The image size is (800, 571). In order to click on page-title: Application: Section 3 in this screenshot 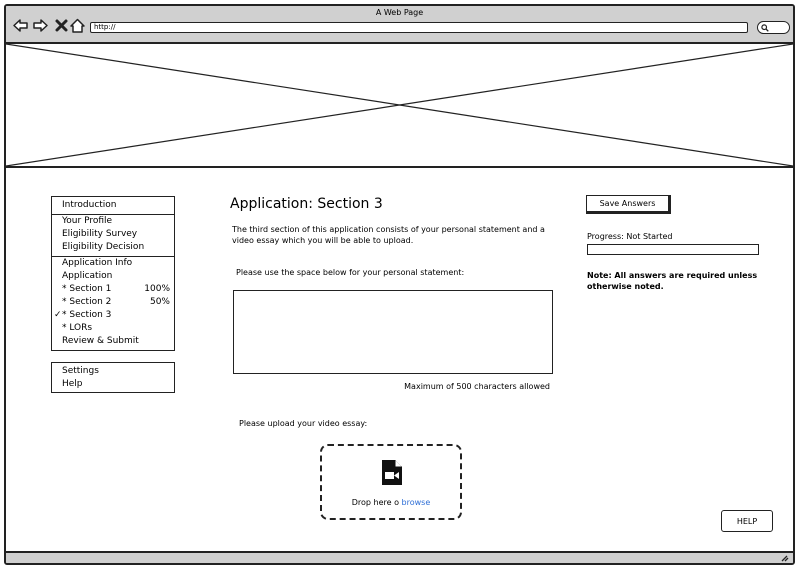, I will do `click(306, 204)`.